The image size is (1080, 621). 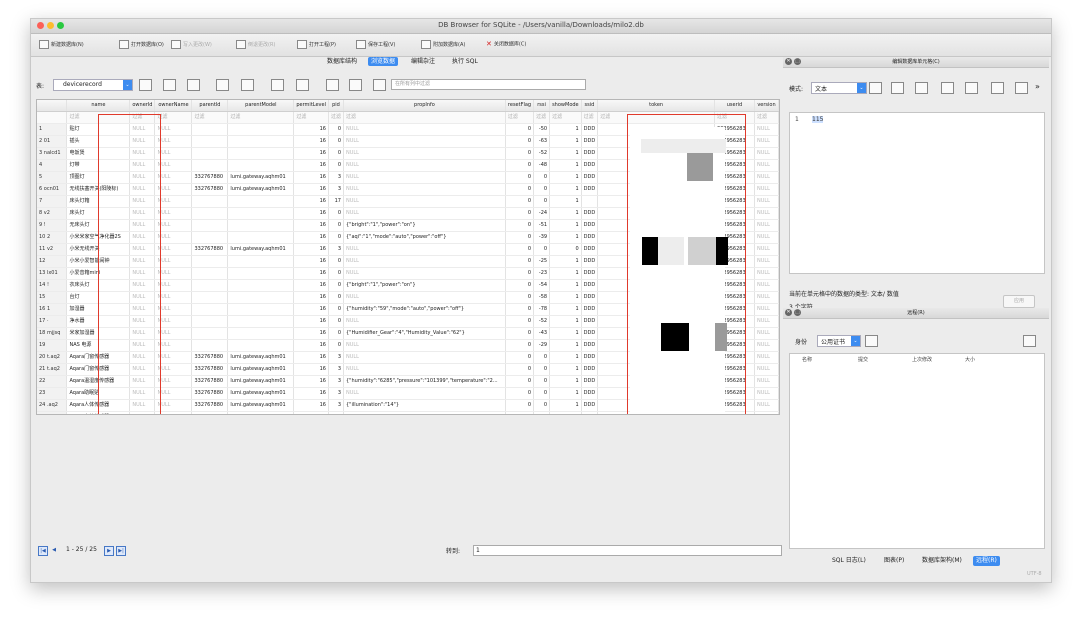 I want to click on column-header: ssid, so click(x=590, y=106).